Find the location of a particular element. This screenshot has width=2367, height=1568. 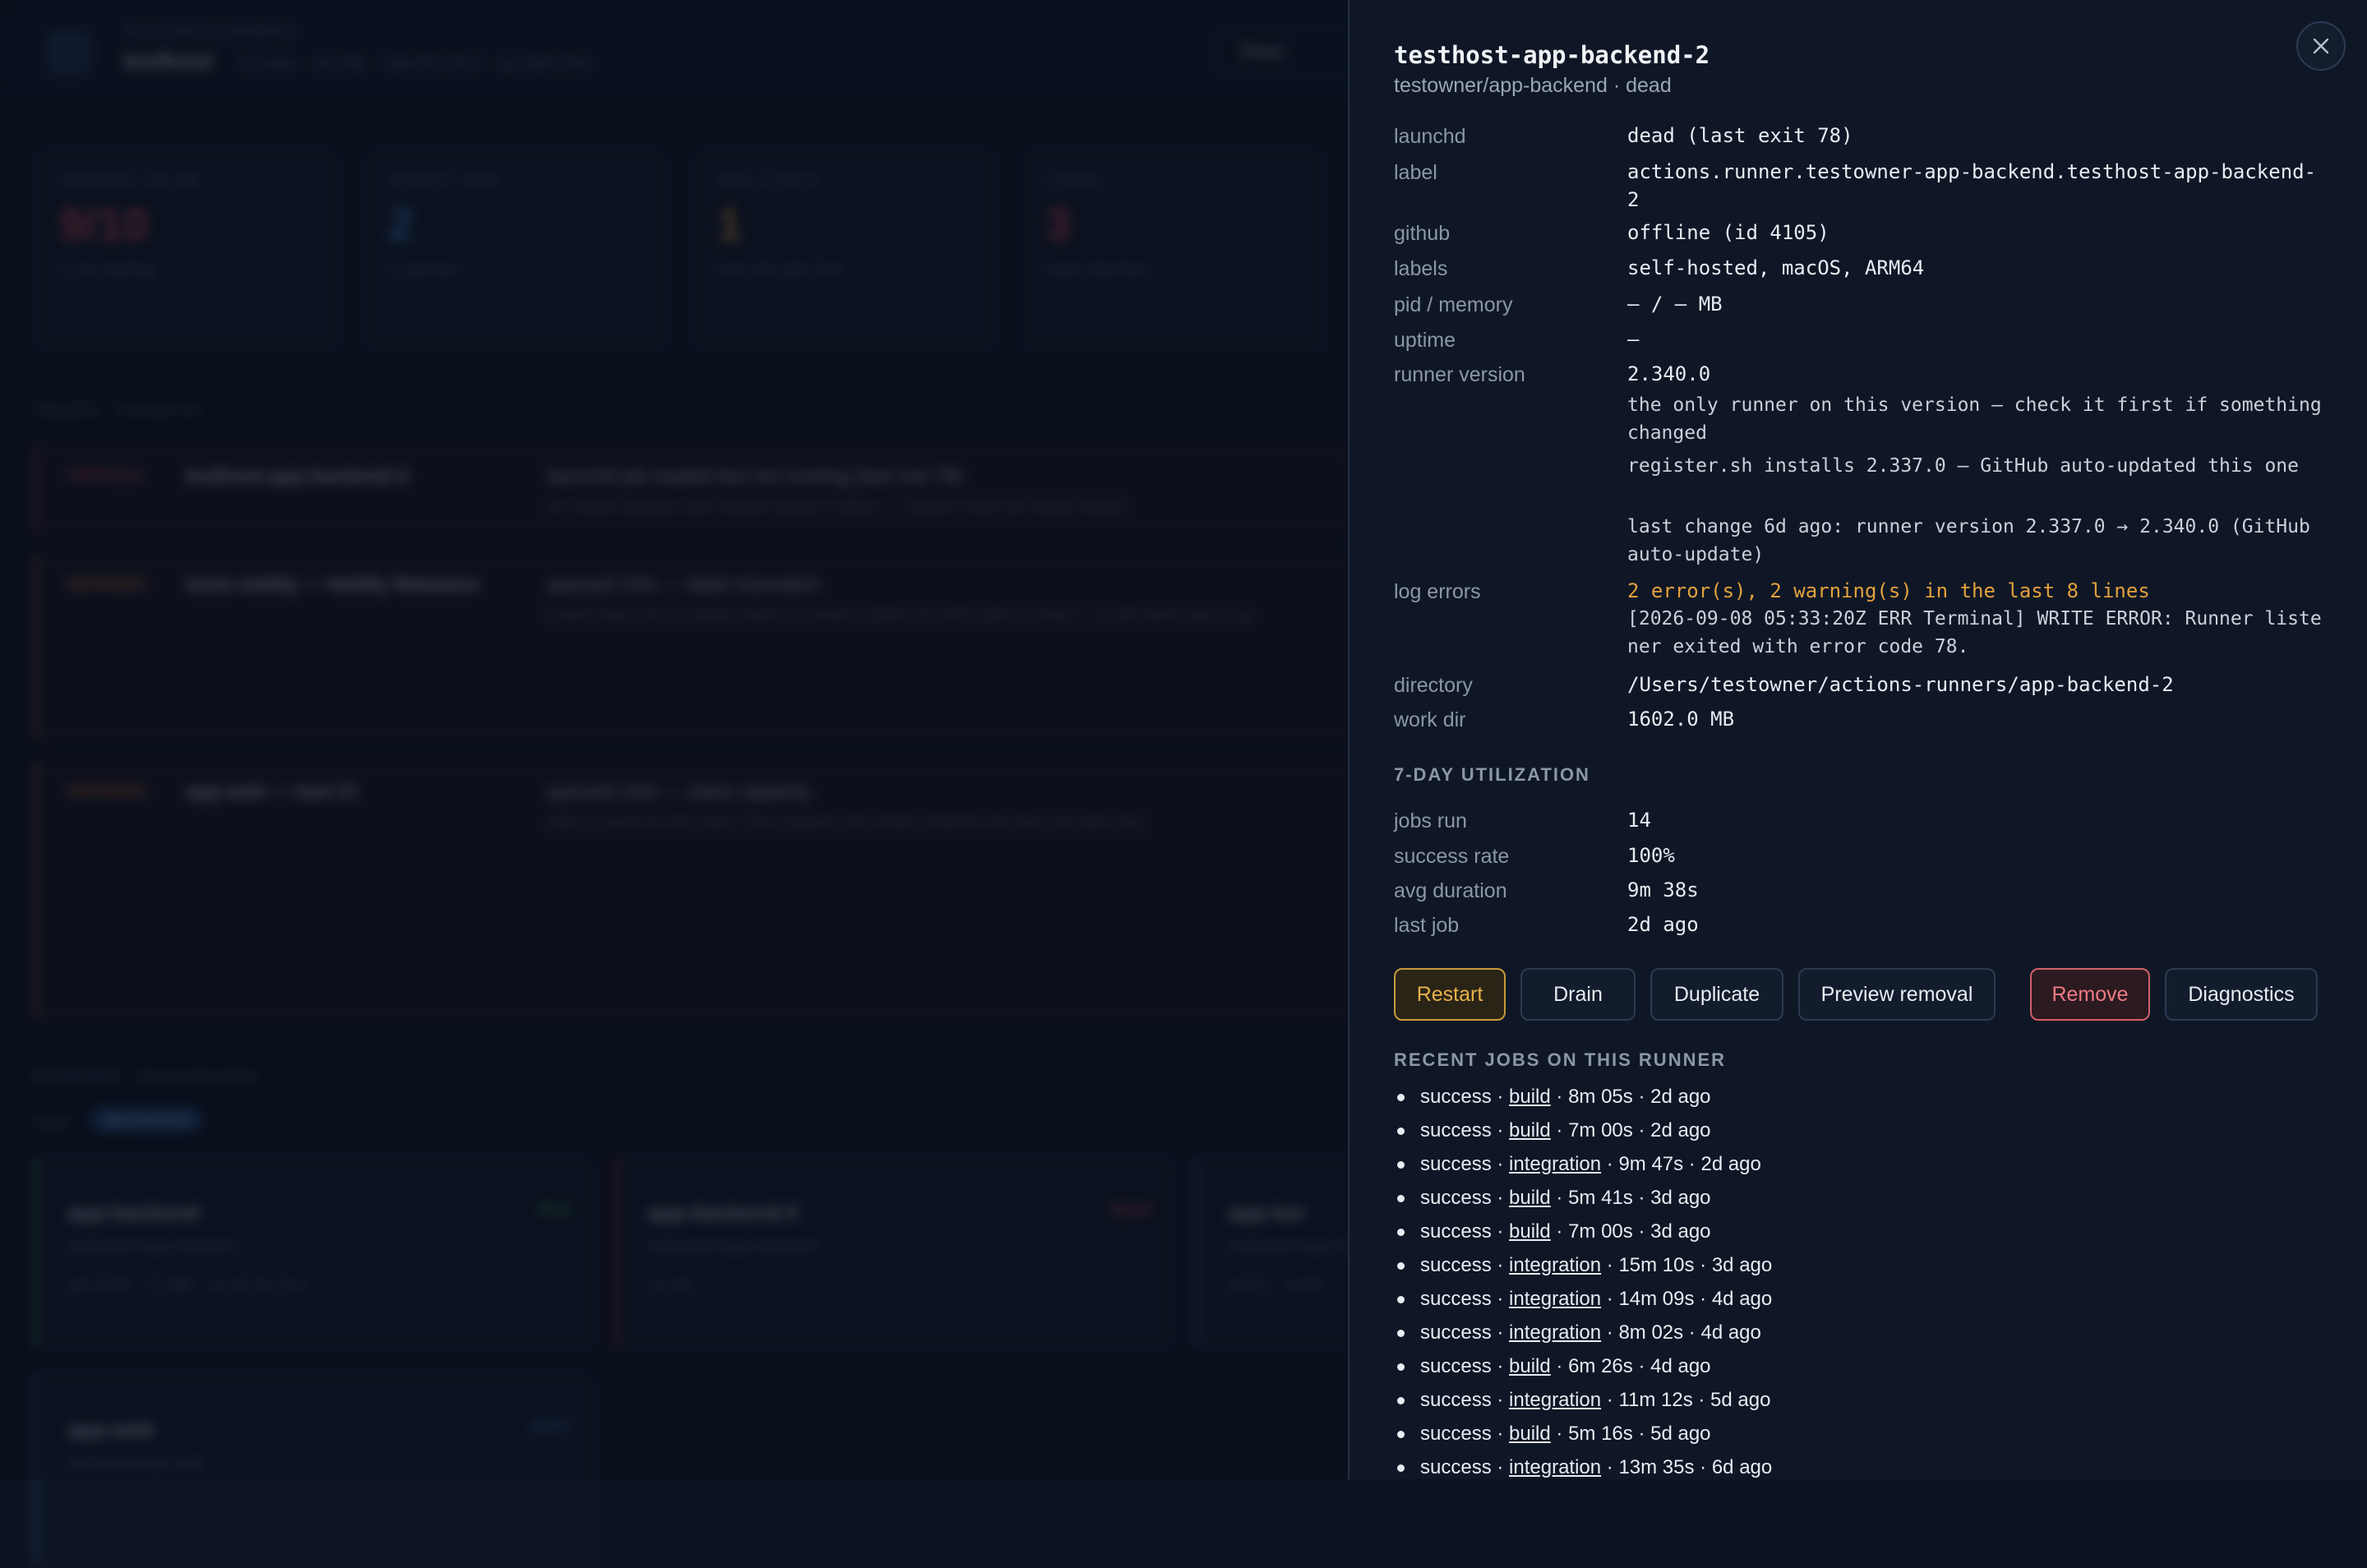

detail-value: offline (id 4105) is located at coordinates (1728, 232).